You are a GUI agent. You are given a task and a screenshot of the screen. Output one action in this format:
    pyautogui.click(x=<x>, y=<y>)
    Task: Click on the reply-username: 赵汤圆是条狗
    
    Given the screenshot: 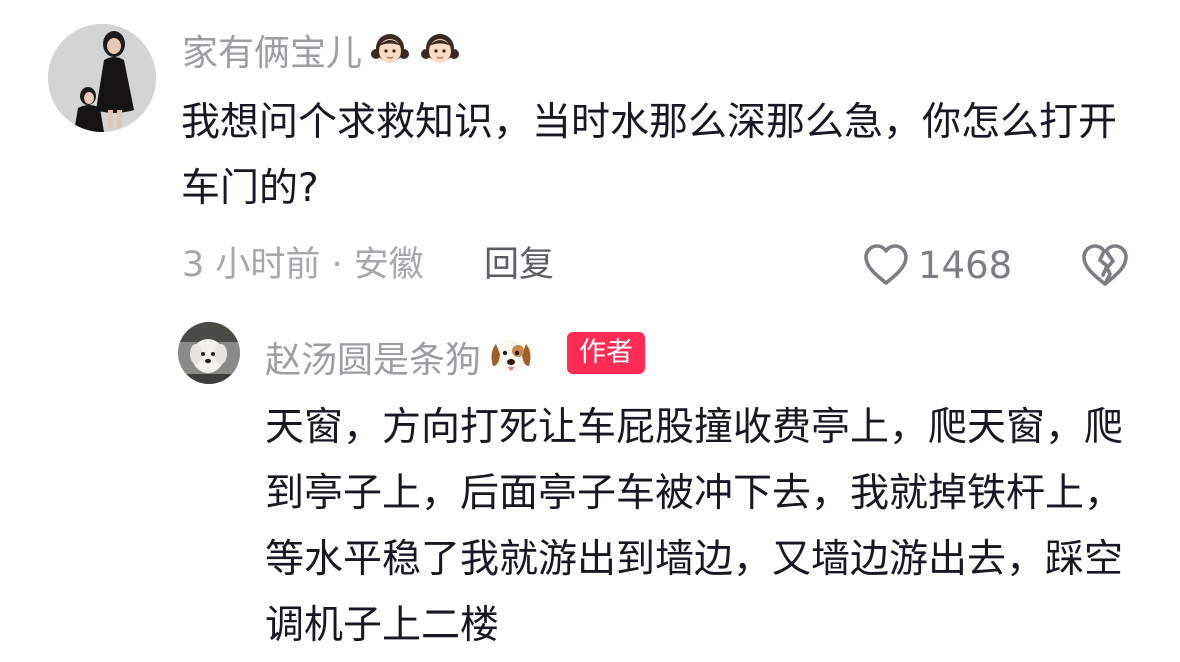 What is the action you would take?
    pyautogui.click(x=400, y=360)
    